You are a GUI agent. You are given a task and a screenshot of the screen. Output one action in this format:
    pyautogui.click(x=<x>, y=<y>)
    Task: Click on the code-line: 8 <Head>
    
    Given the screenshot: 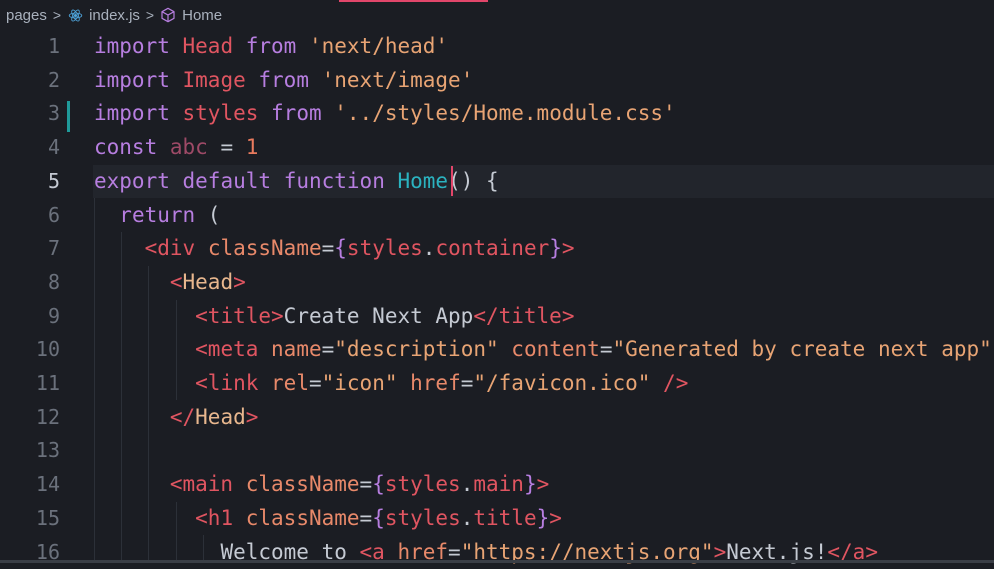 What is the action you would take?
    pyautogui.click(x=497, y=283)
    